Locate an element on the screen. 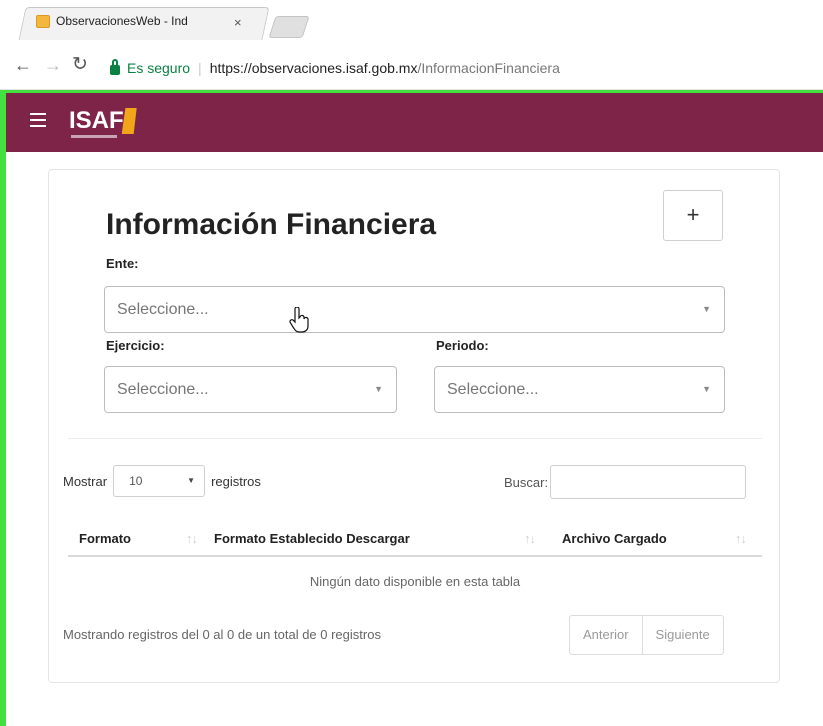 This screenshot has height=726, width=823. column-header-archivo-cargado: Archivo Cargado is located at coordinates (614, 538).